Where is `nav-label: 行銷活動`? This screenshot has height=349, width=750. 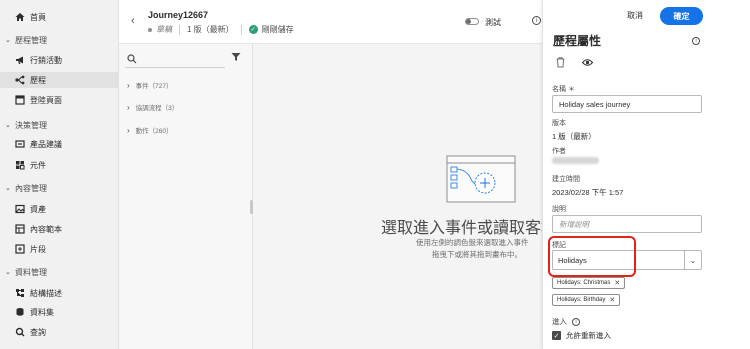
nav-label: 行銷活動 is located at coordinates (46, 60).